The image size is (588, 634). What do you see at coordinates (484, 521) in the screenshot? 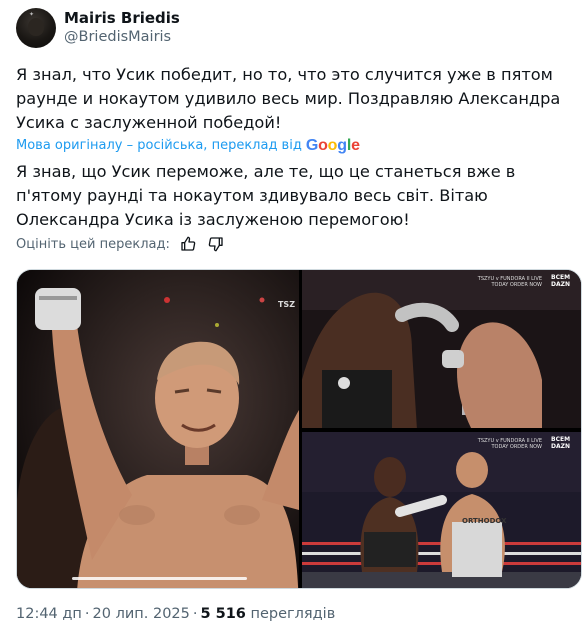
I see `trunks-text: ORTHODOX` at bounding box center [484, 521].